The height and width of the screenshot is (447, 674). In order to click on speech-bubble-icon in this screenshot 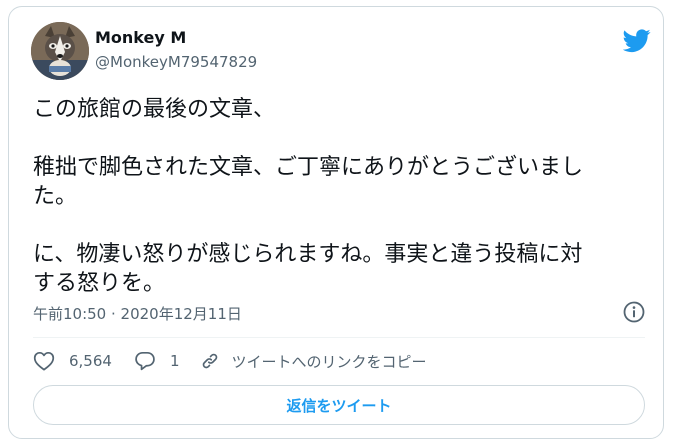, I will do `click(145, 361)`.